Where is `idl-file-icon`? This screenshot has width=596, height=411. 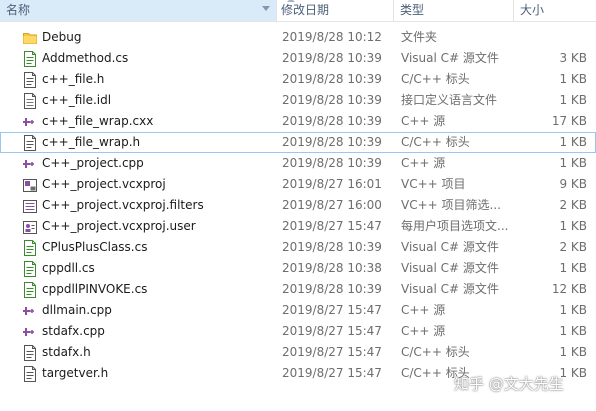
idl-file-icon is located at coordinates (30, 101).